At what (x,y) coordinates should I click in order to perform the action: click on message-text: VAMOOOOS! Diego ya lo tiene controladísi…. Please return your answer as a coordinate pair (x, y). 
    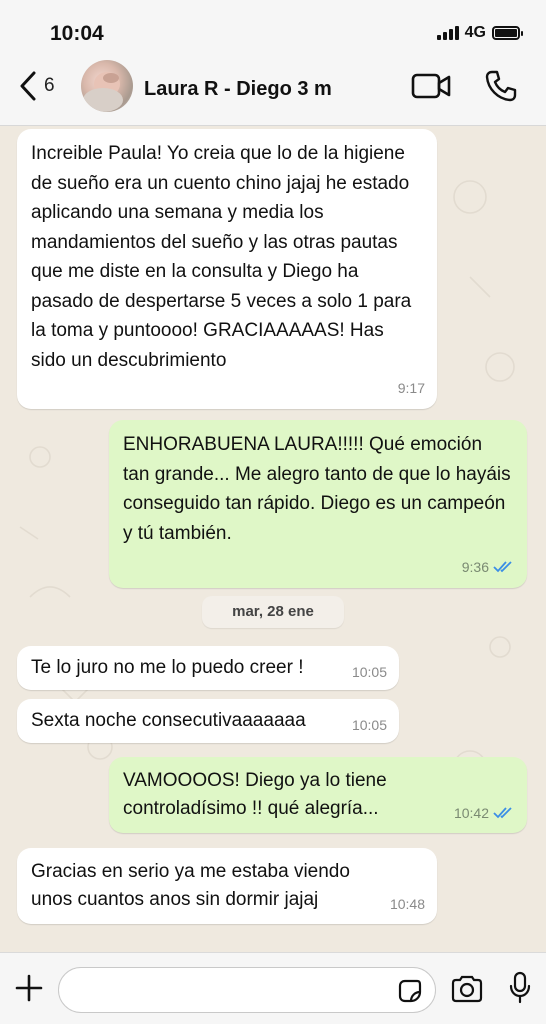
    Looking at the image, I should click on (255, 794).